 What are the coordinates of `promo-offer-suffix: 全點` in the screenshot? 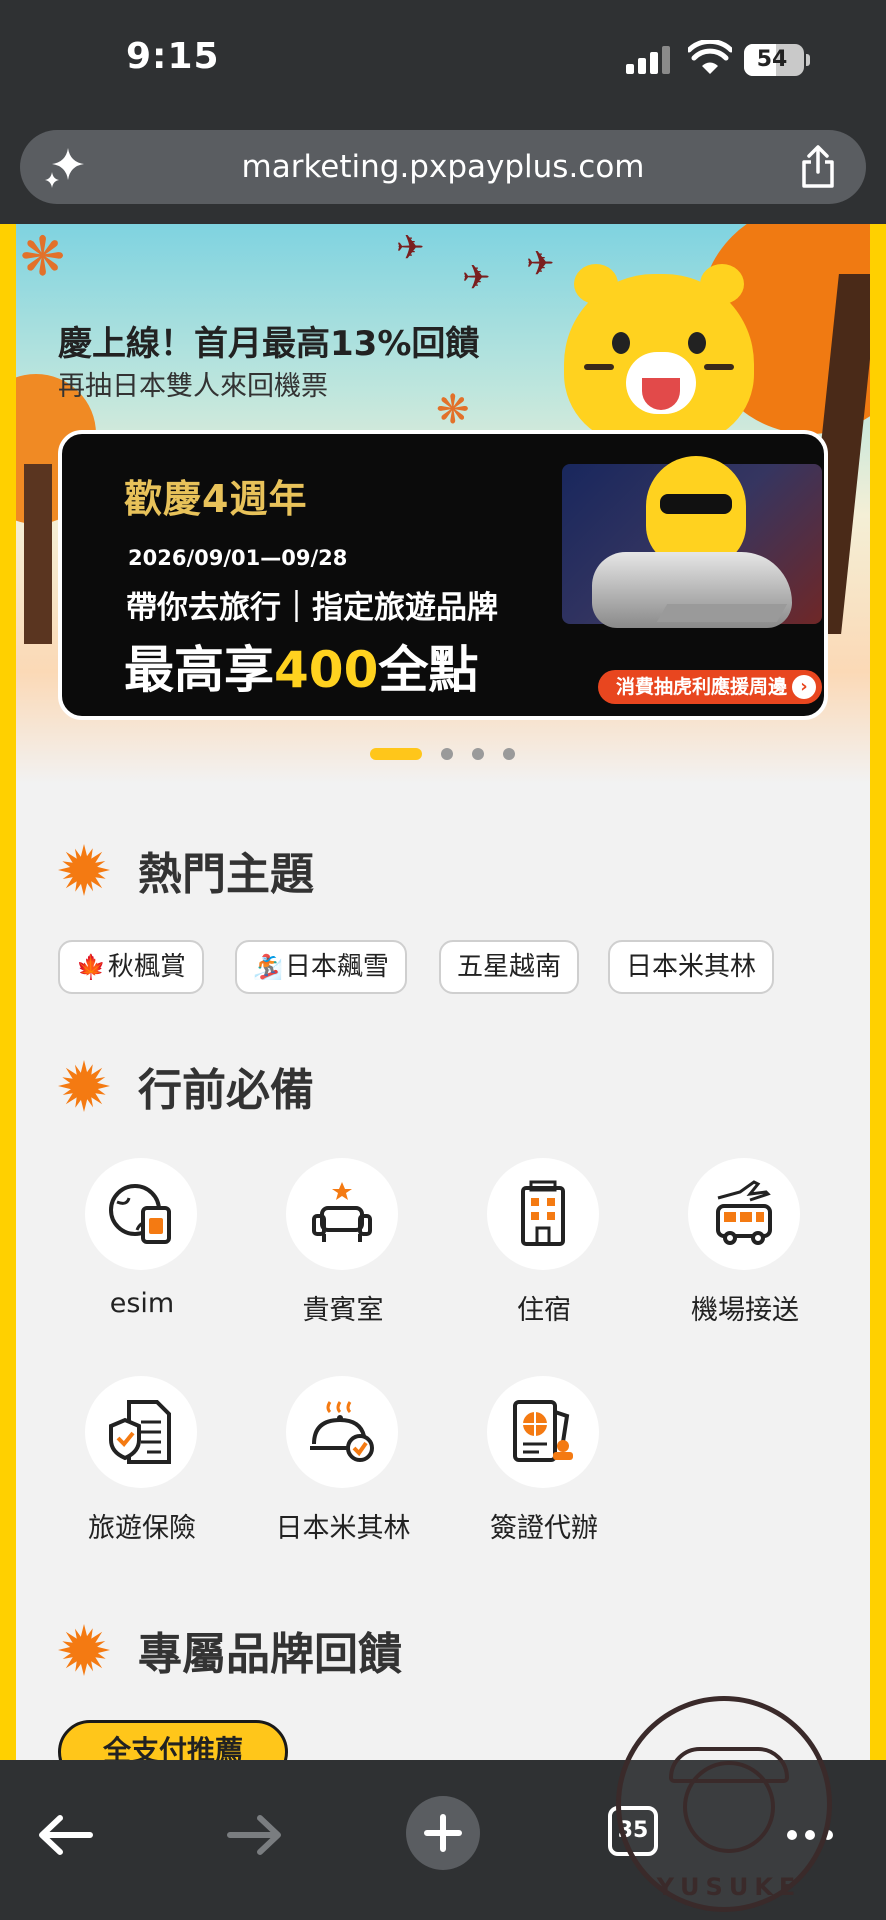 It's located at (428, 670).